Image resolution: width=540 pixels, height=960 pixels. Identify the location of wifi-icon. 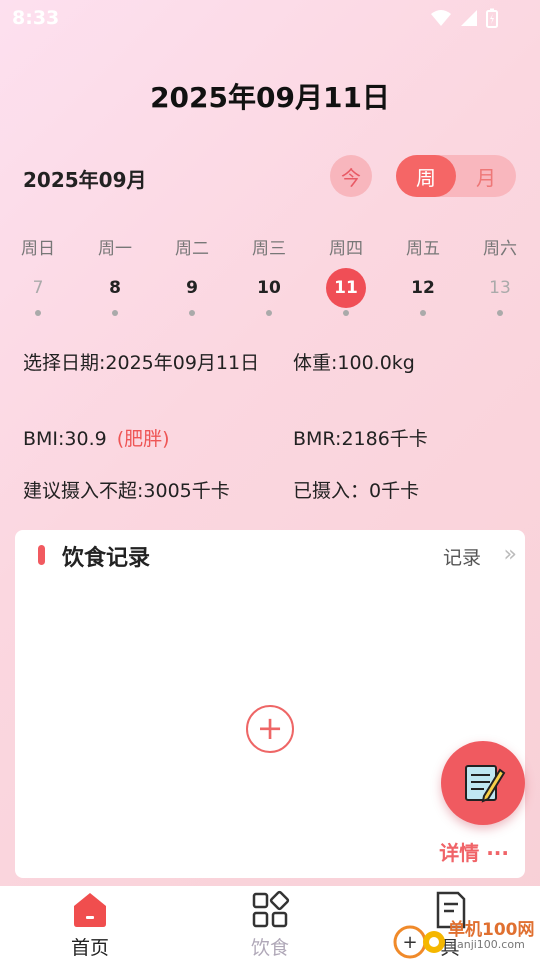
(441, 18).